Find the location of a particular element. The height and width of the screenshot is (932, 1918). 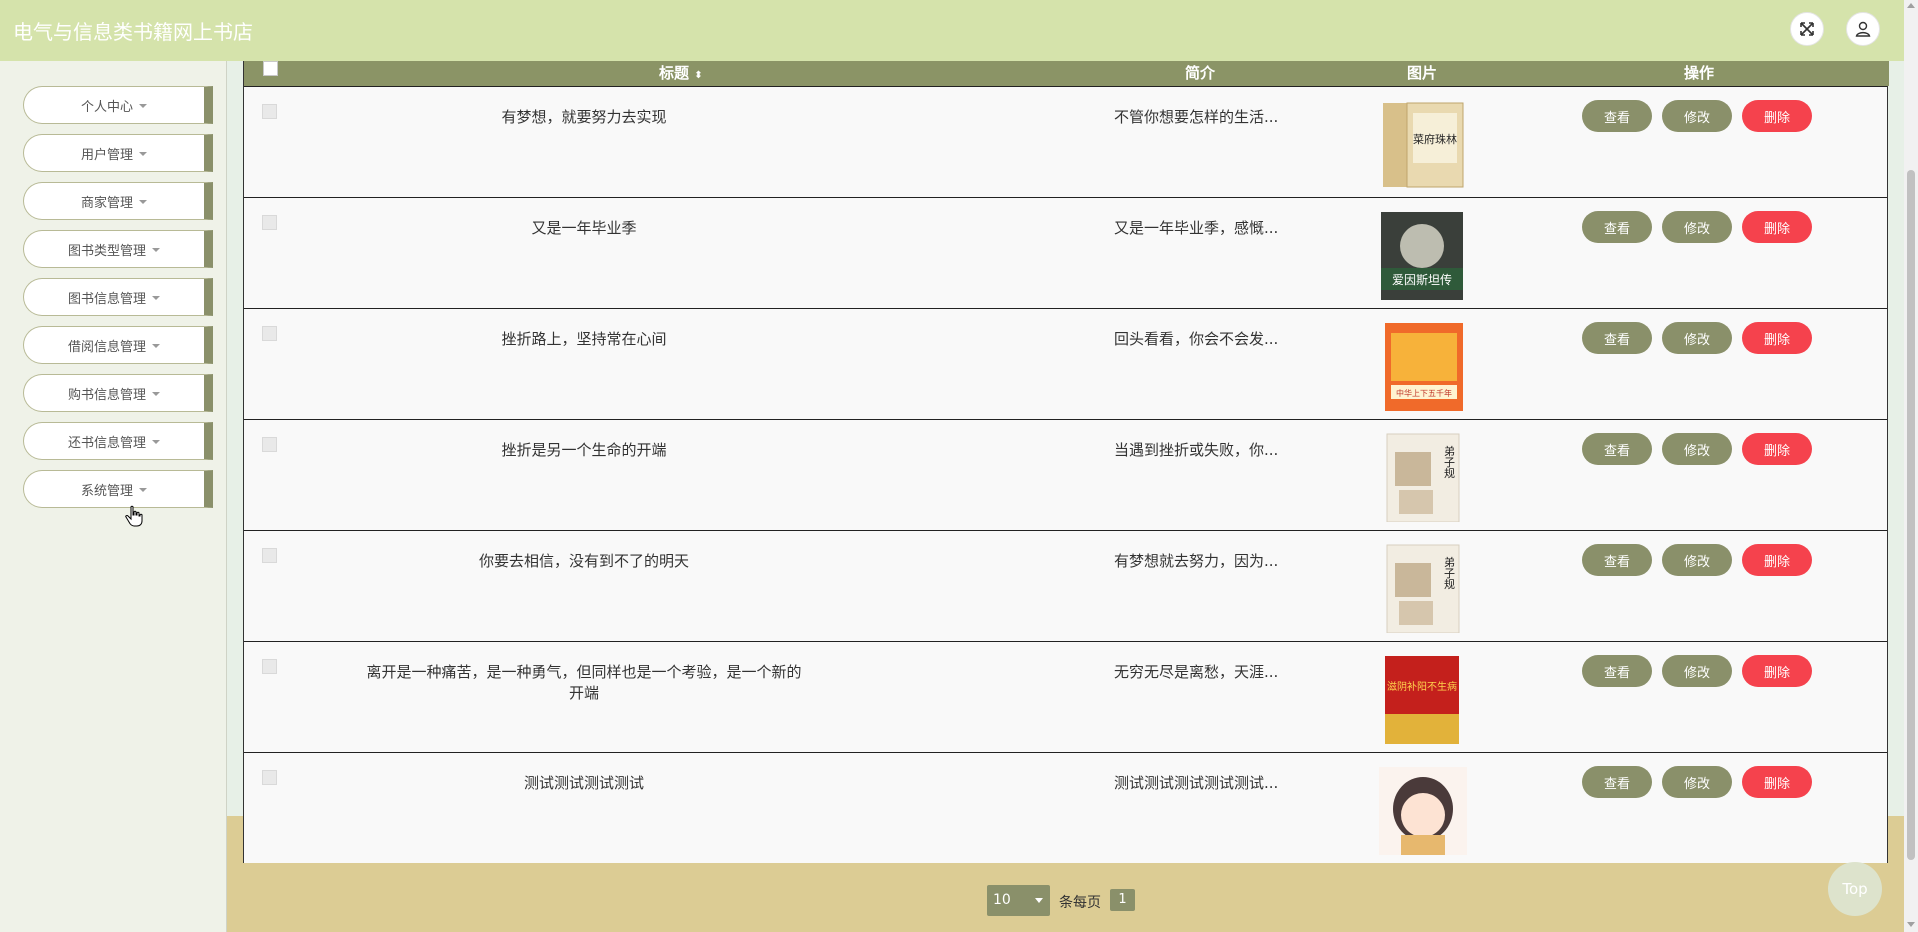

header-image: 图片 is located at coordinates (1422, 73).